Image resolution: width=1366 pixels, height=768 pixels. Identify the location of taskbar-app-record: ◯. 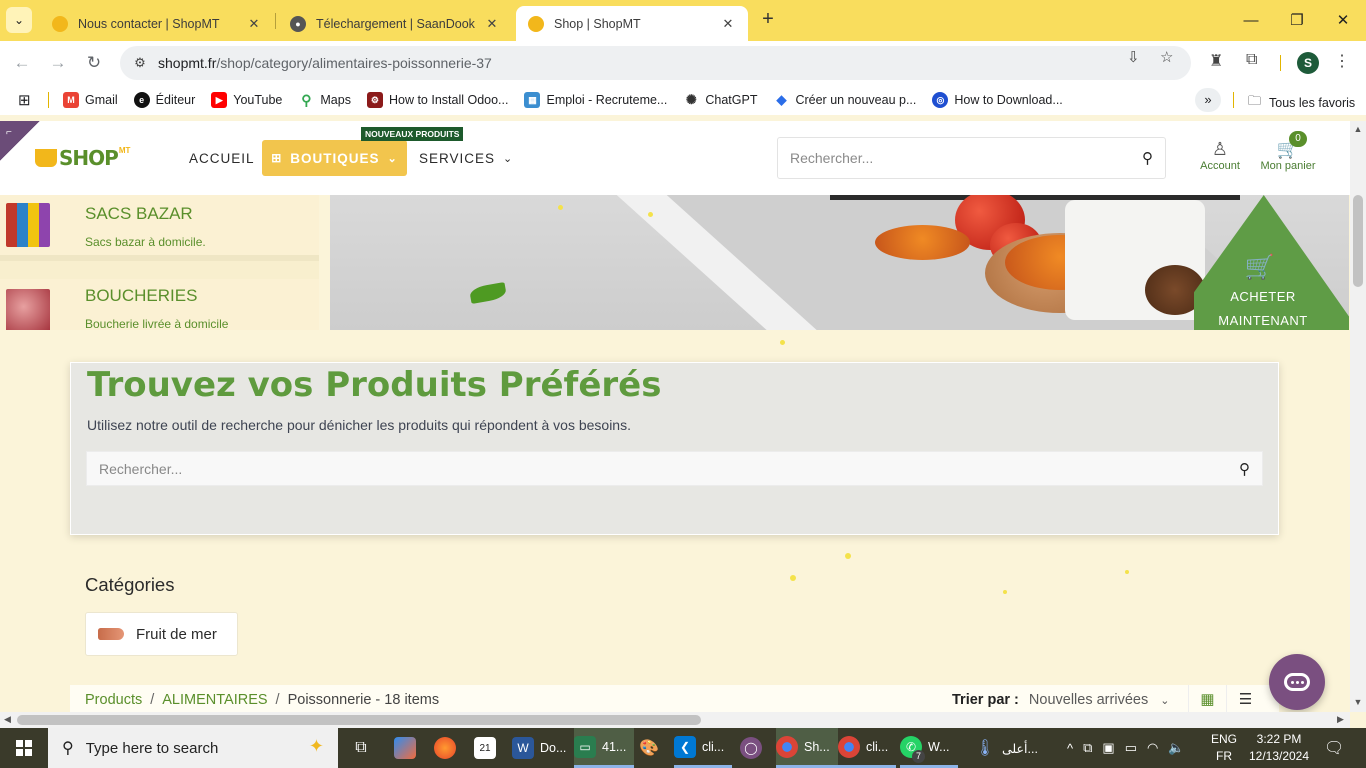
(754, 748).